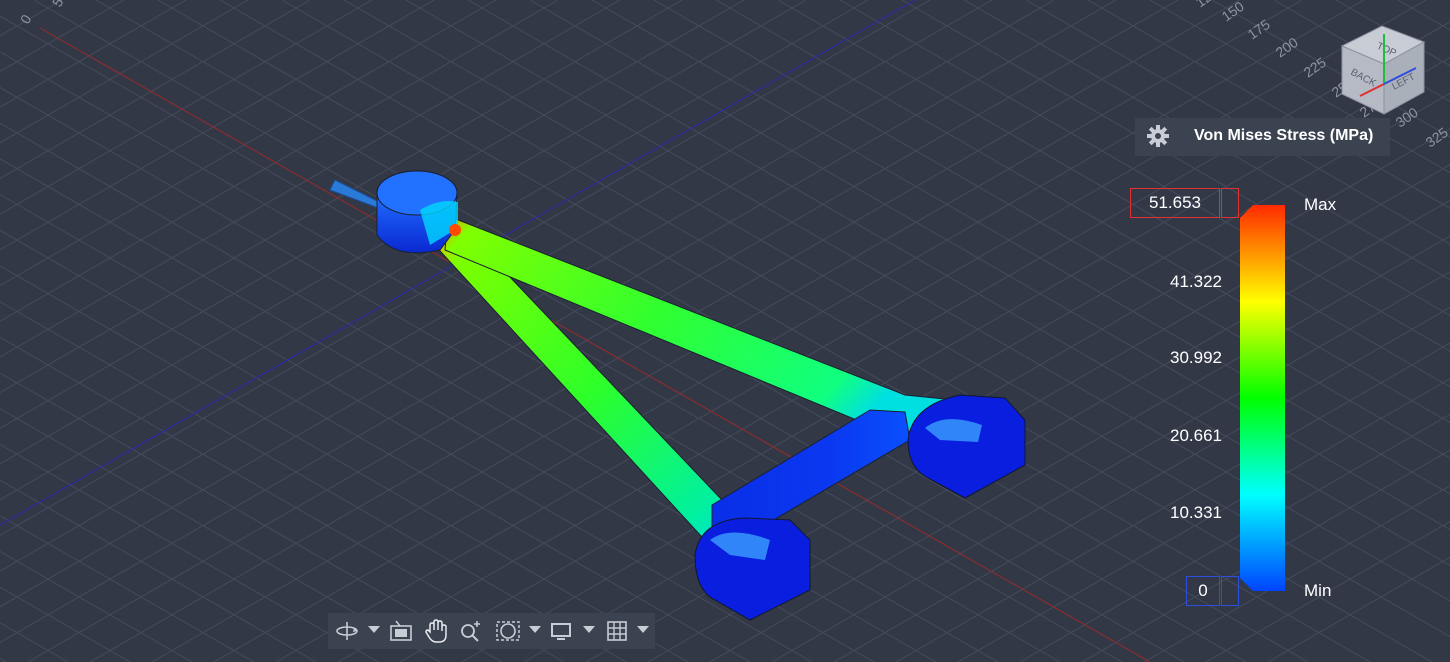  I want to click on legend-tick: 10.331, so click(1196, 512).